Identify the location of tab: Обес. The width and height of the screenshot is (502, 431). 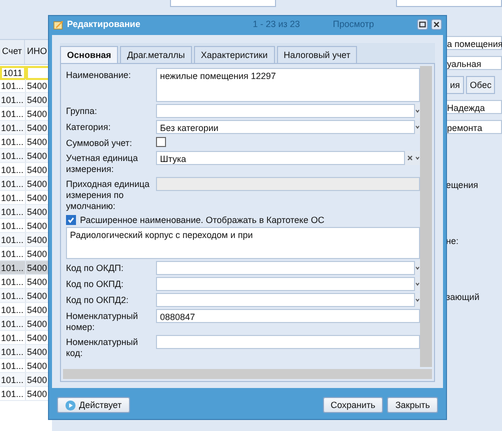
(481, 85).